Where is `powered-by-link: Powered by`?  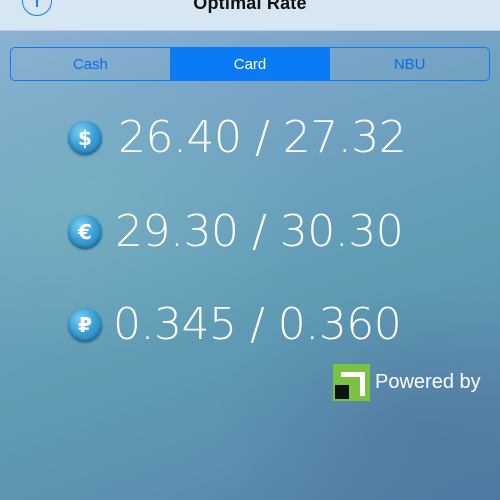 powered-by-link: Powered by is located at coordinates (407, 382).